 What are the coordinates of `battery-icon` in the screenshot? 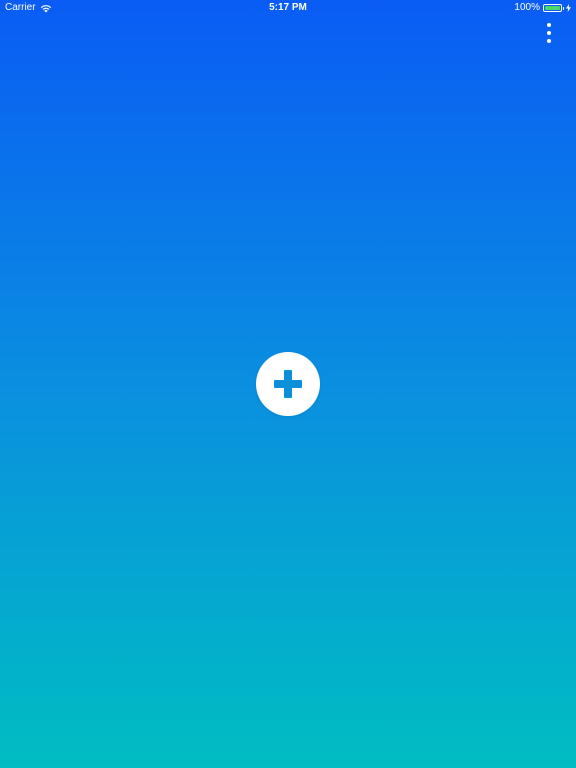 It's located at (552, 8).